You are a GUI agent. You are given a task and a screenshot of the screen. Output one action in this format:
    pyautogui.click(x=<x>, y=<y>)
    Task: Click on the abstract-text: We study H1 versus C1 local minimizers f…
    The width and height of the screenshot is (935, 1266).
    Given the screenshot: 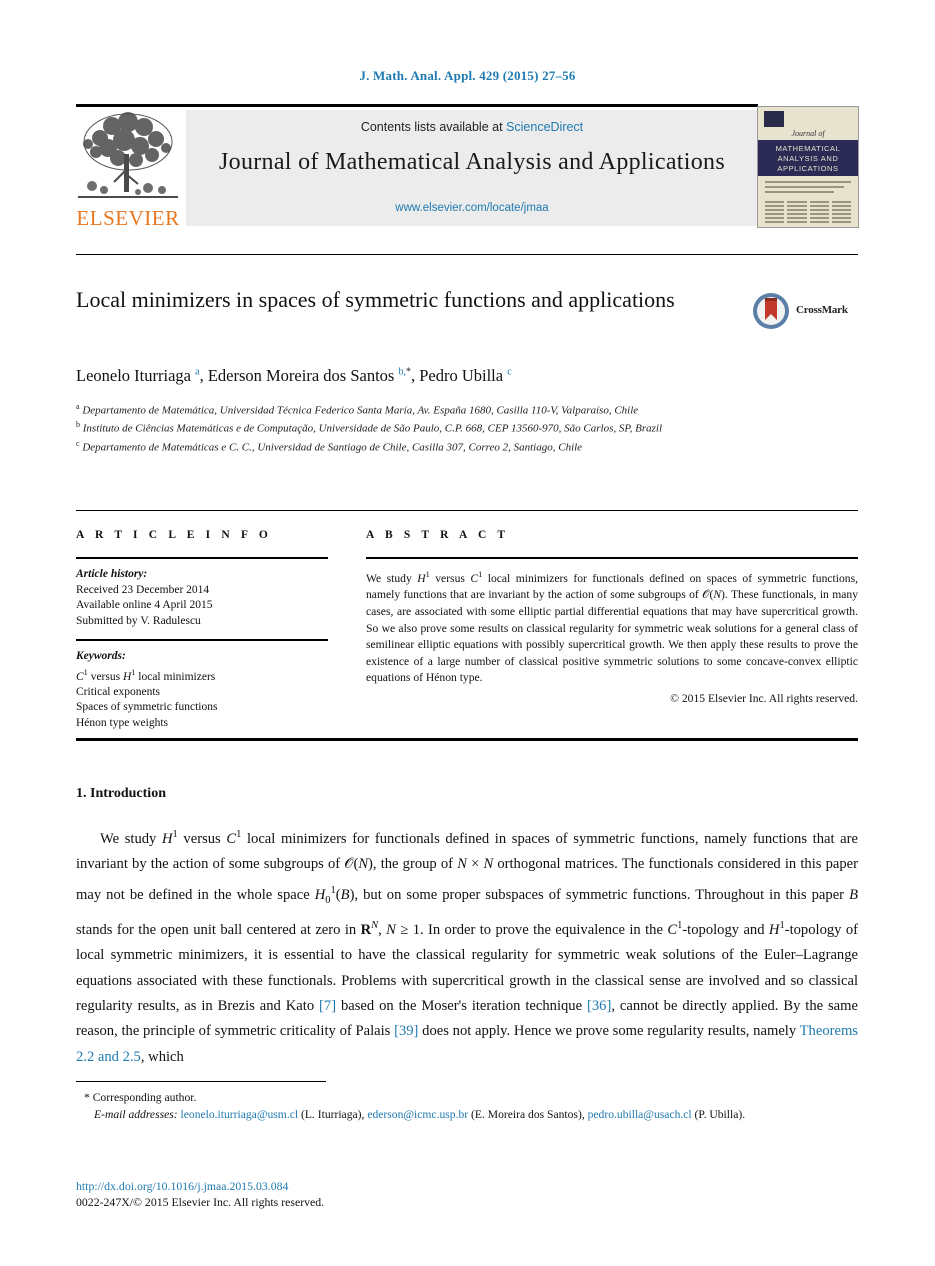 What is the action you would take?
    pyautogui.click(x=612, y=627)
    